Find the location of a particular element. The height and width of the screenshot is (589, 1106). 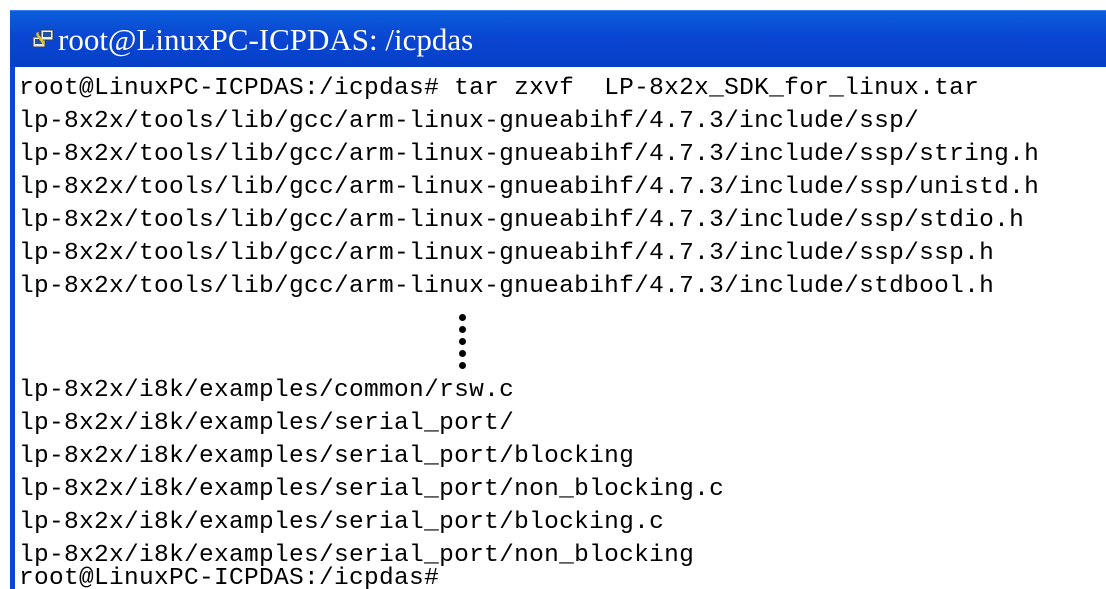

window-title: root@LinuxPC-ICPDAS: /icpdas is located at coordinates (266, 39).